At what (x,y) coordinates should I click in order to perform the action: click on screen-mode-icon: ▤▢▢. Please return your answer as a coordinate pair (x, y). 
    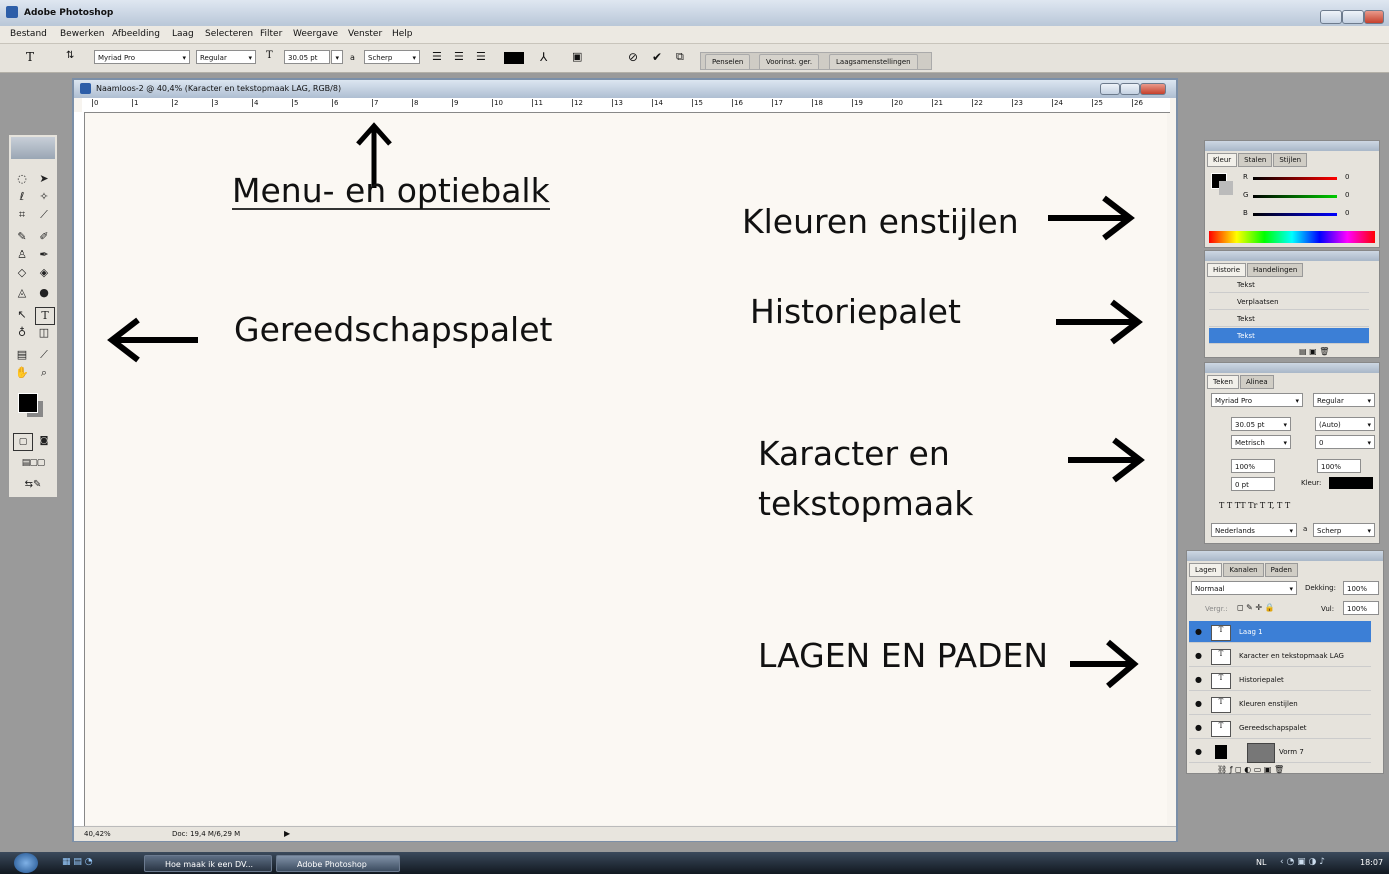
    Looking at the image, I should click on (33, 463).